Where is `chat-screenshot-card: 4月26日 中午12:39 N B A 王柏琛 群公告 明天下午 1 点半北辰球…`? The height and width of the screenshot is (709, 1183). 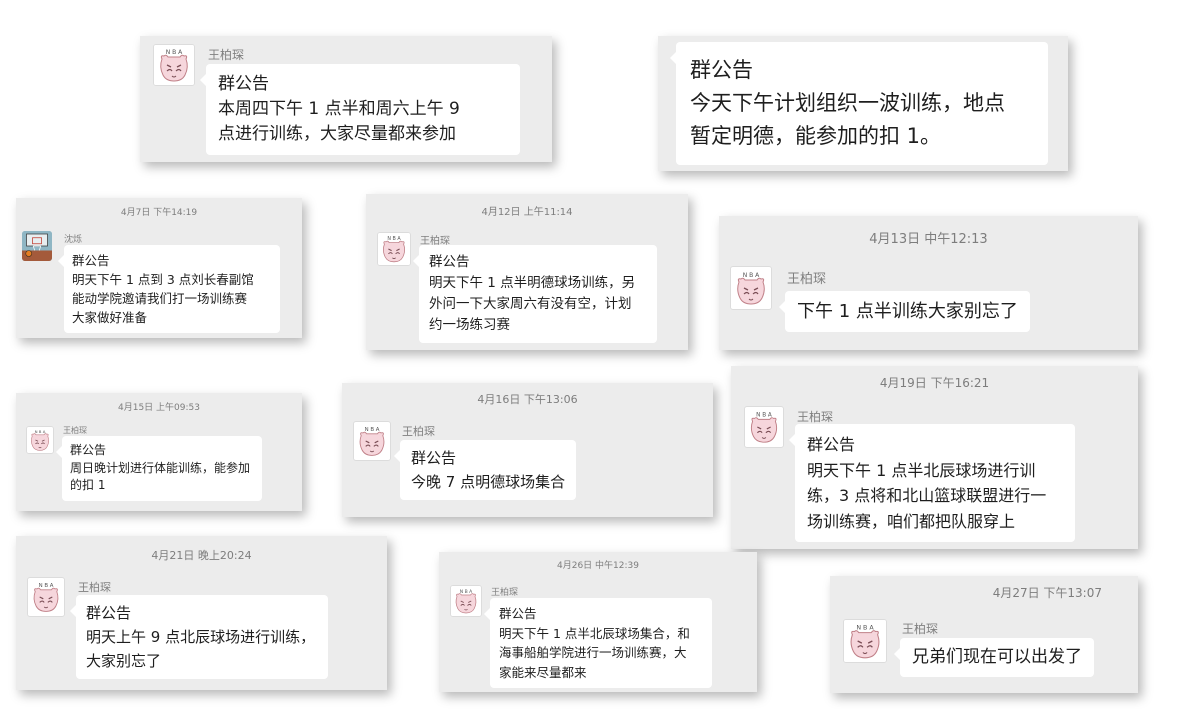 chat-screenshot-card: 4月26日 中午12:39 N B A 王柏琛 群公告 明天下午 1 点半北辰球… is located at coordinates (598, 622).